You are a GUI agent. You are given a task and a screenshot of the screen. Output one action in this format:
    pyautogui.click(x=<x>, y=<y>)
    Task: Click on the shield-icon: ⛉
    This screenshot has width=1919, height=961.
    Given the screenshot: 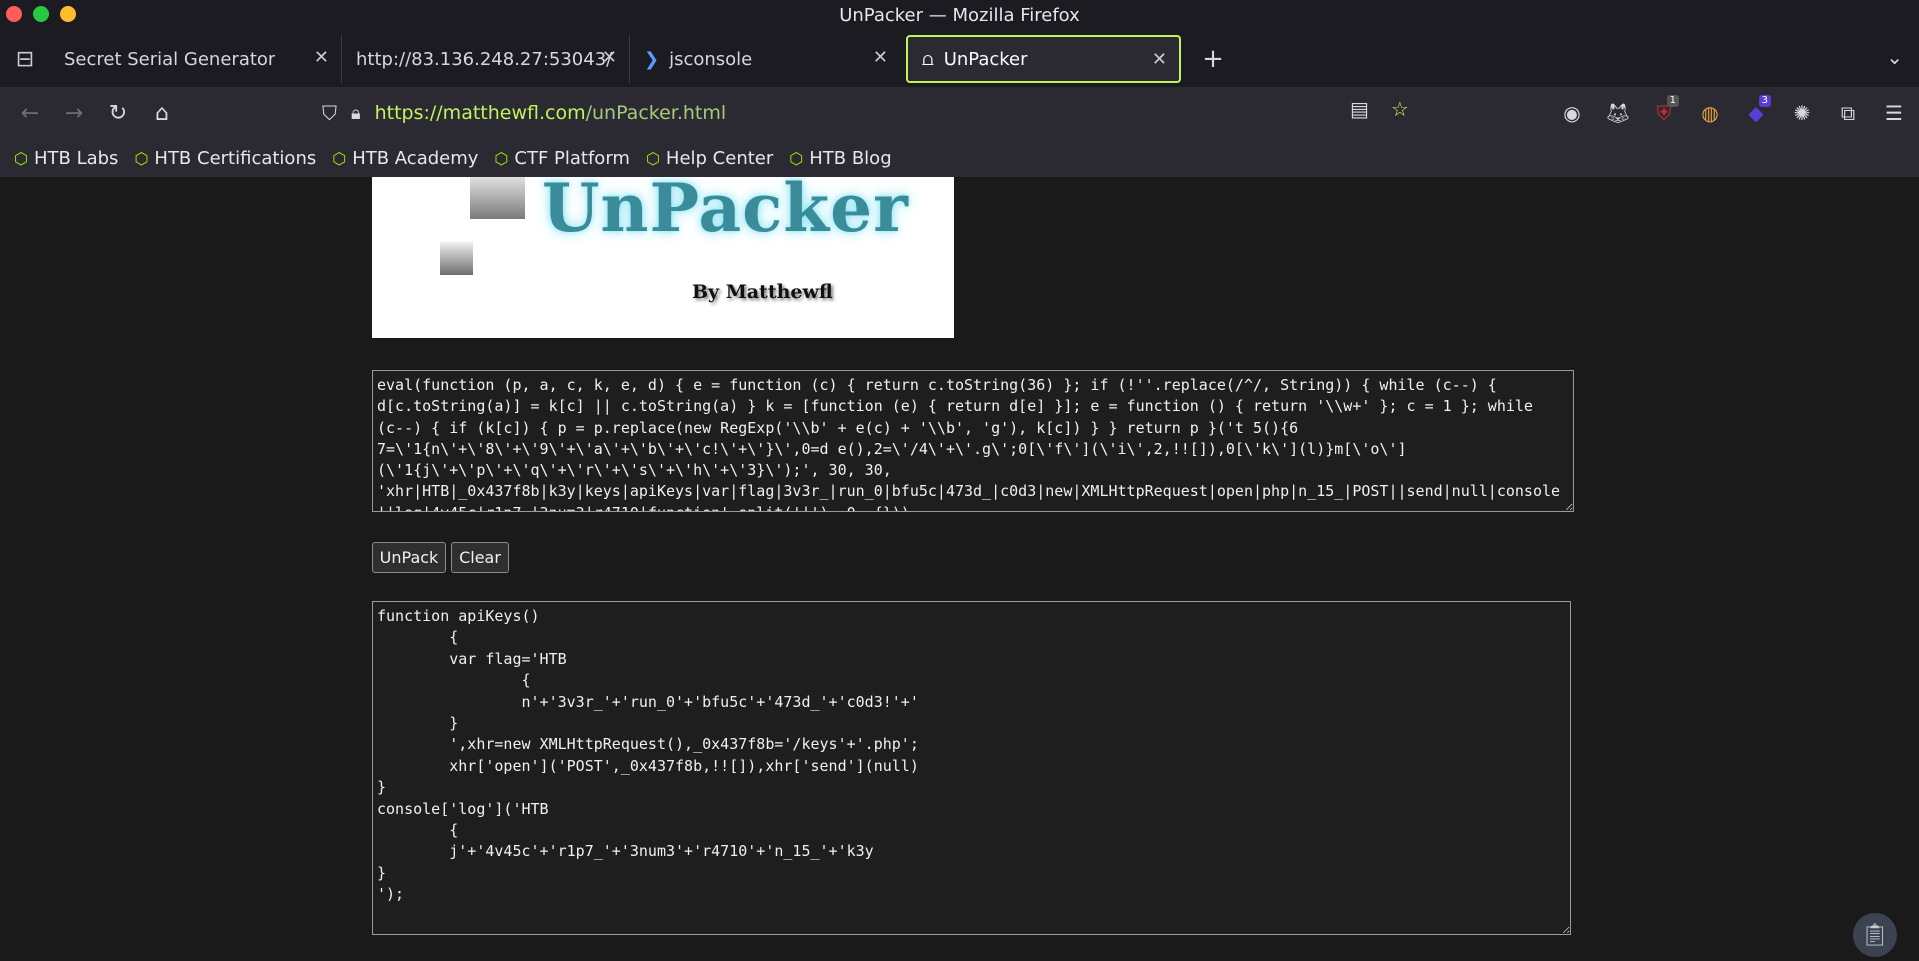 What is the action you would take?
    pyautogui.click(x=329, y=113)
    